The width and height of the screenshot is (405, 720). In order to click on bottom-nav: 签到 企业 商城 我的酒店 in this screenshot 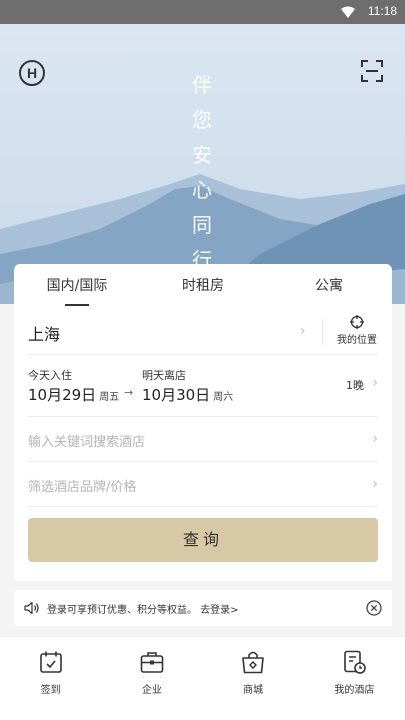, I will do `click(202, 678)`.